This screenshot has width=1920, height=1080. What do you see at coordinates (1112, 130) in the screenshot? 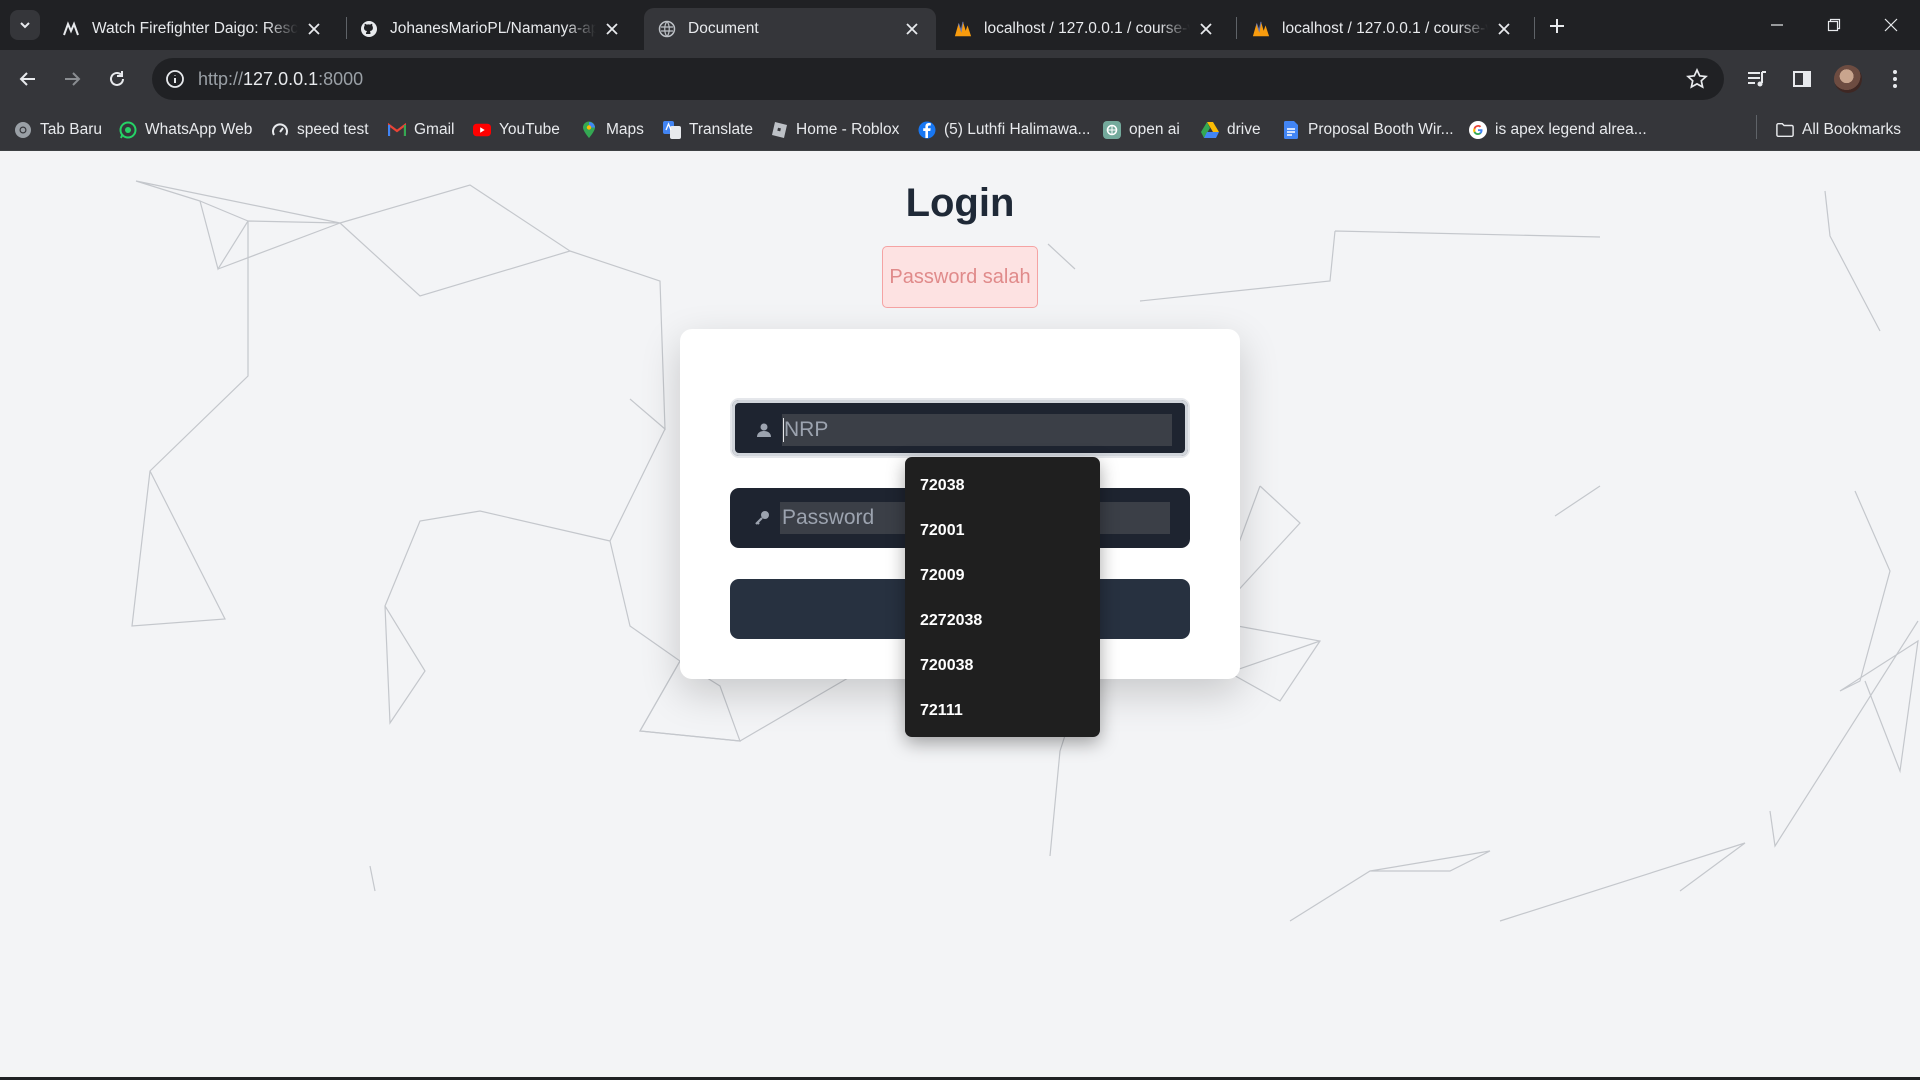
I see `openai-icon` at bounding box center [1112, 130].